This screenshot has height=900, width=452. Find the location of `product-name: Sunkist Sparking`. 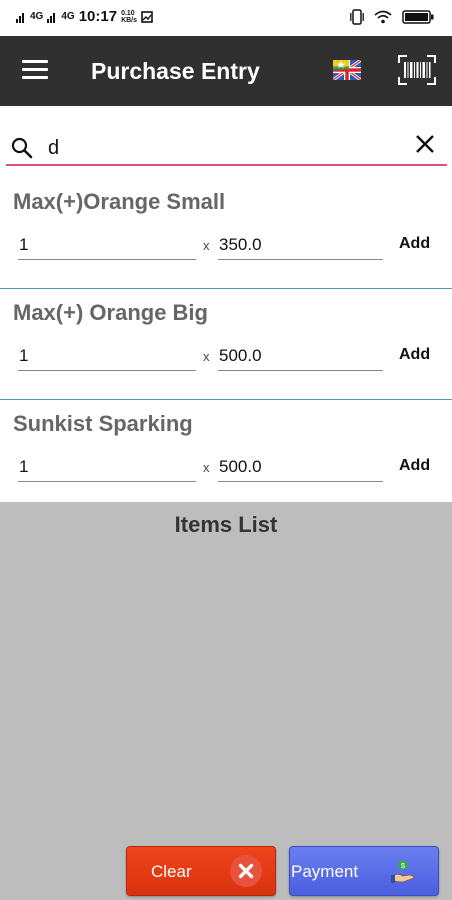

product-name: Sunkist Sparking is located at coordinates (103, 423).